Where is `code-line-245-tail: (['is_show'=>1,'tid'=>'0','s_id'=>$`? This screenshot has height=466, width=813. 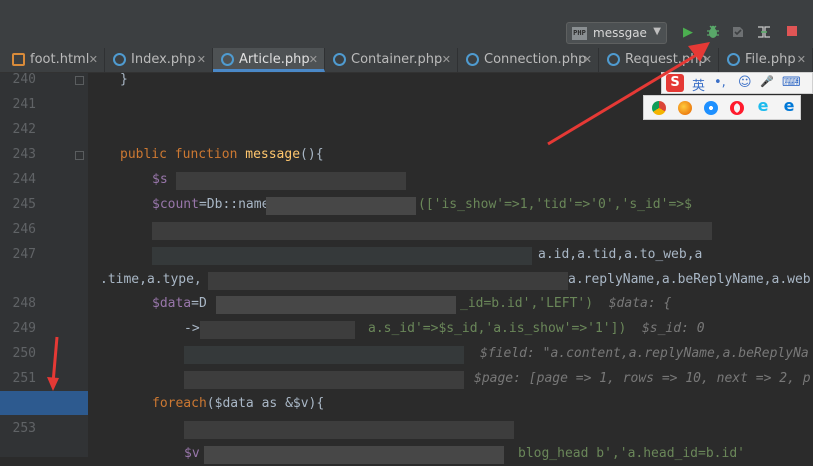
code-line-245-tail: (['is_show'=>1,'tid'=>'0','s_id'=>$ is located at coordinates (555, 204).